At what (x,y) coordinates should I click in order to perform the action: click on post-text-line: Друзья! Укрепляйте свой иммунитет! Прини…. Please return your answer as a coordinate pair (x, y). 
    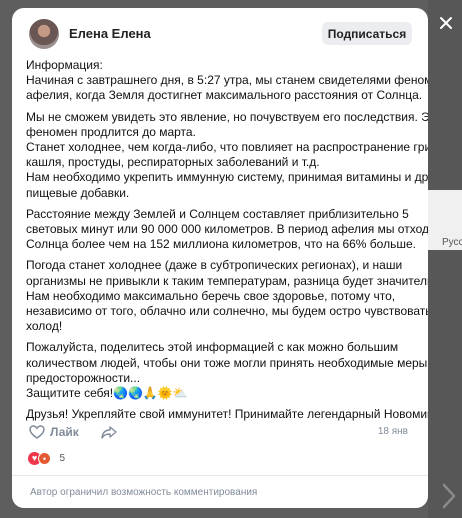
    Looking at the image, I should click on (227, 414).